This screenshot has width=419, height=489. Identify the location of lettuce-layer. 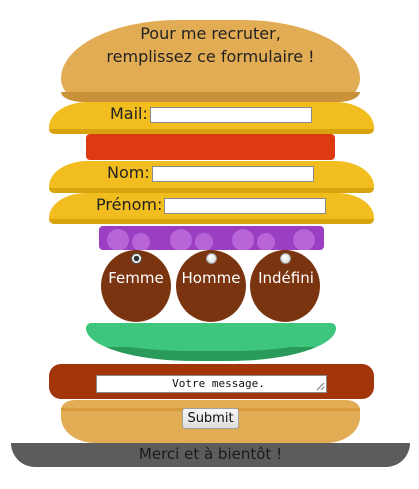
(211, 342).